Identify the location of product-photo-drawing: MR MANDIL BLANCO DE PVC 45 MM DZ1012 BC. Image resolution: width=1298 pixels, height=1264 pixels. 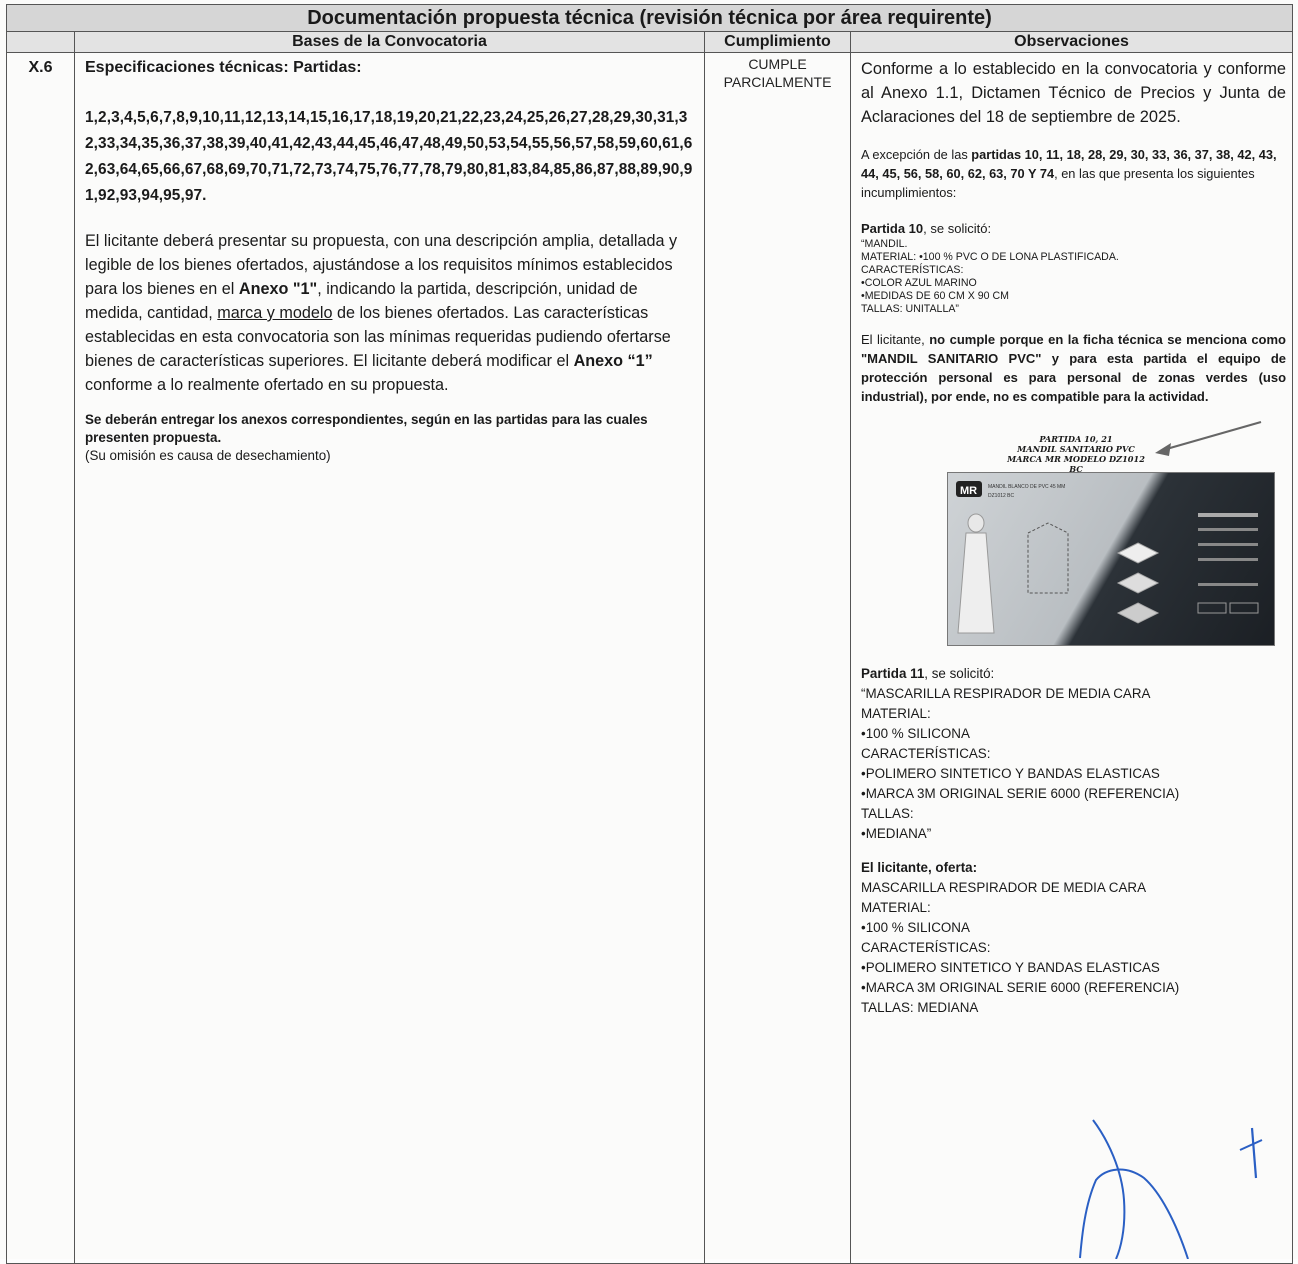
(1107, 557).